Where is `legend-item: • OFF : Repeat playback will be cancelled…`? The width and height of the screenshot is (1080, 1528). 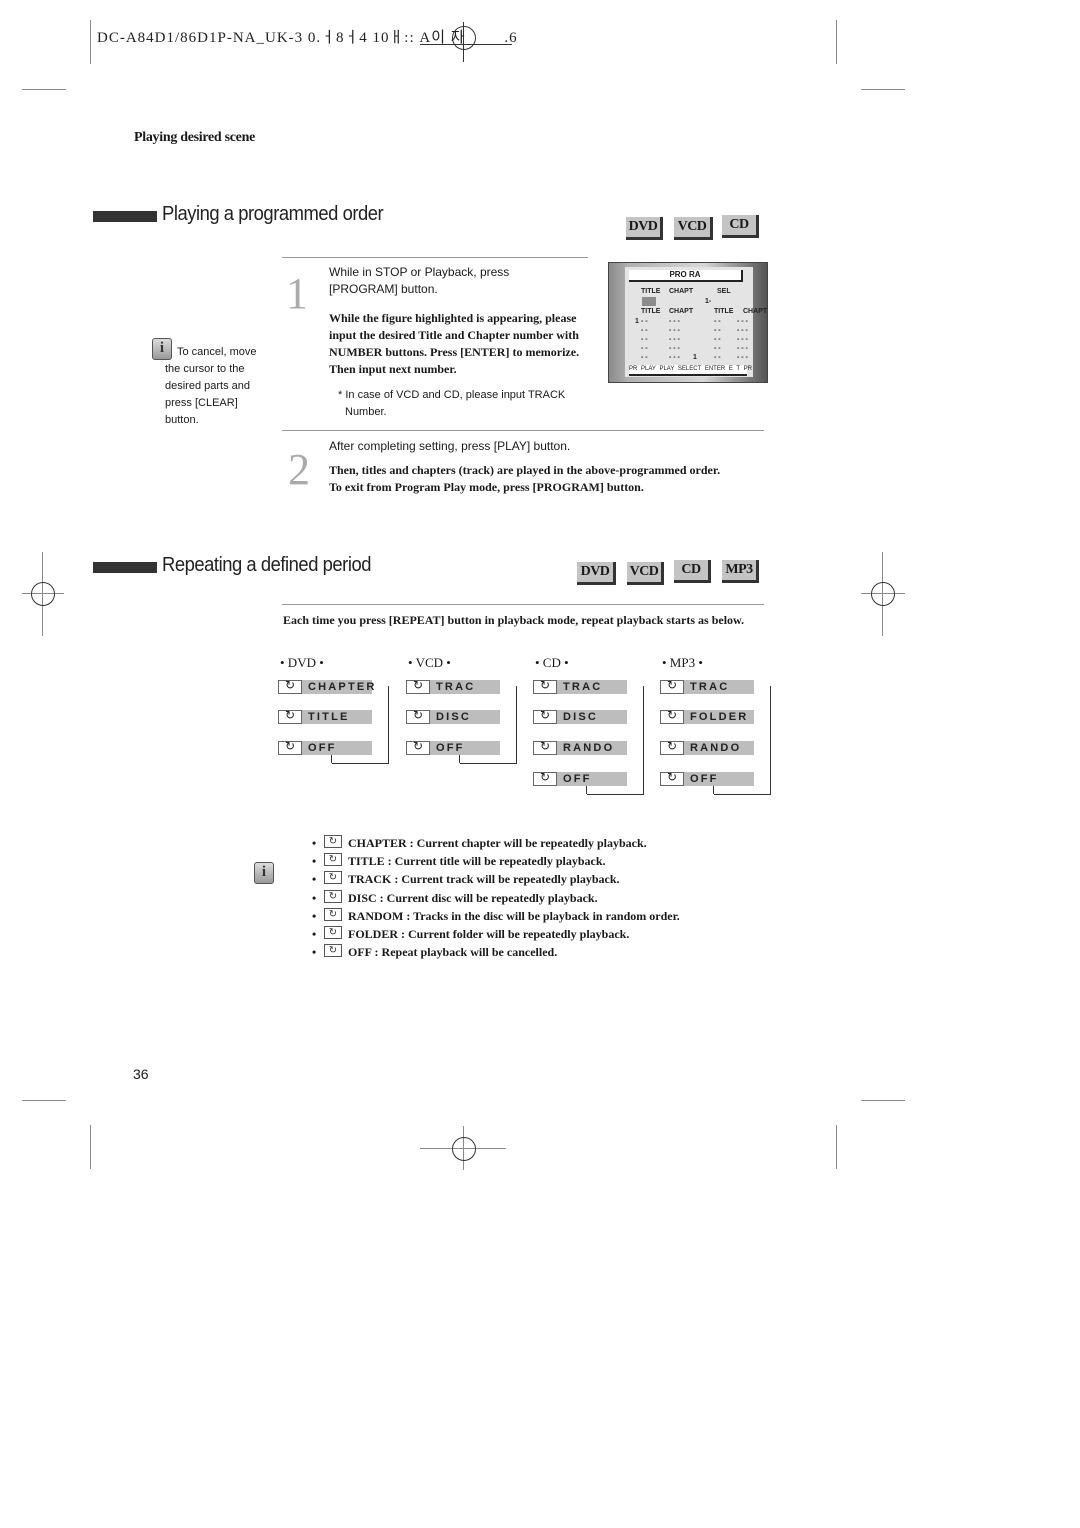
legend-item: • OFF : Repeat playback will be cancelled… is located at coordinates (496, 951).